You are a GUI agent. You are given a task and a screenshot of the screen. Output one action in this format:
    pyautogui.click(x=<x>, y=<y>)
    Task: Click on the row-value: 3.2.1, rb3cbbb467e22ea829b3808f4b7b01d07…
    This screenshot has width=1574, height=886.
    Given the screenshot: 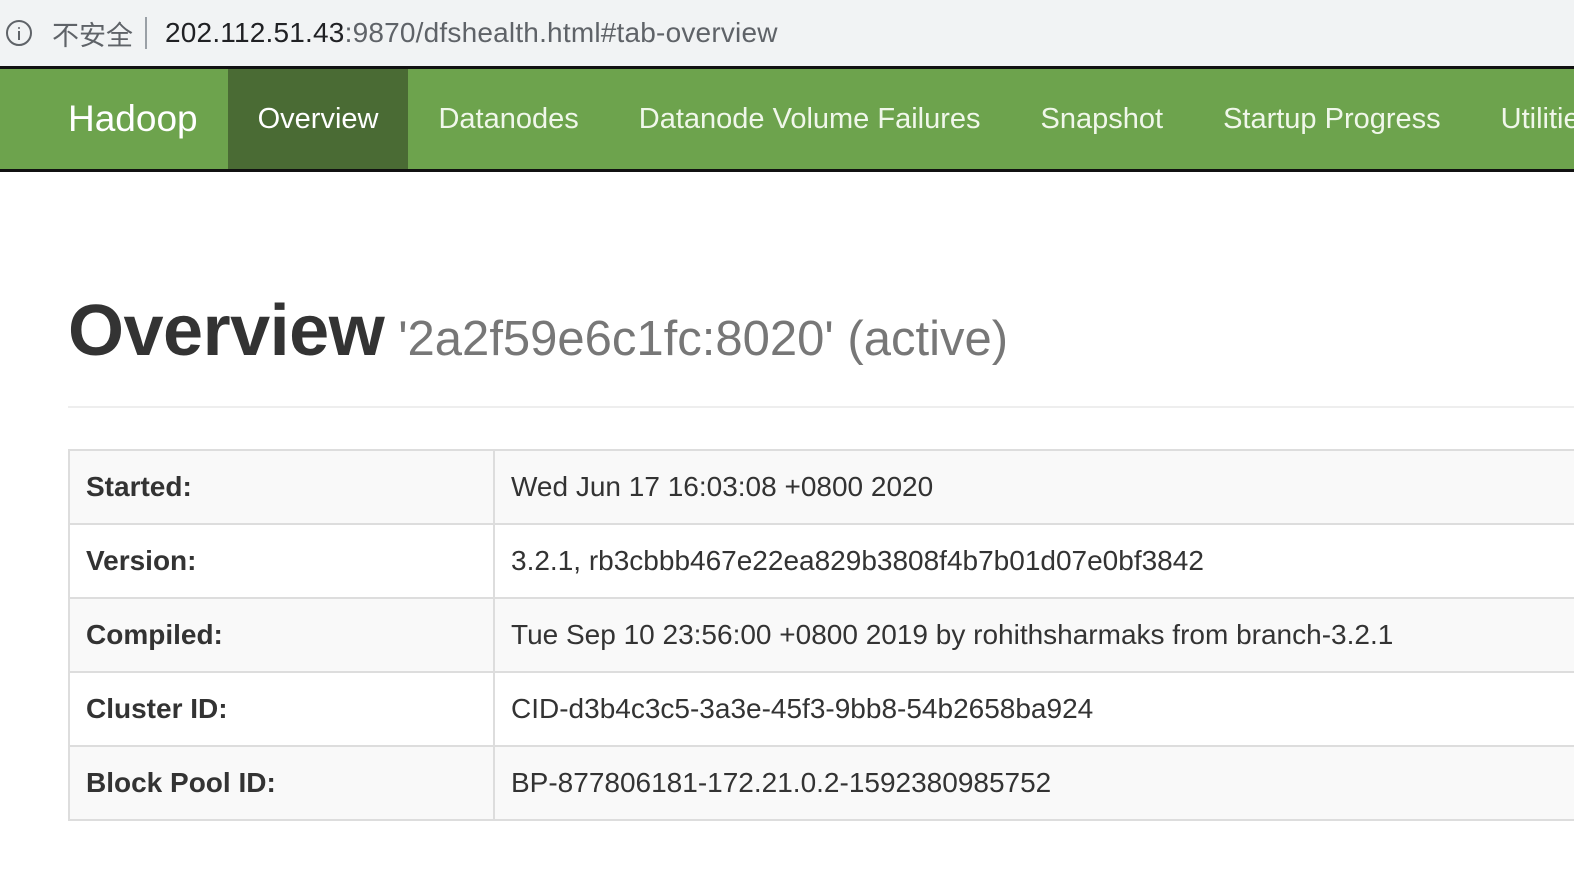 What is the action you would take?
    pyautogui.click(x=1033, y=561)
    